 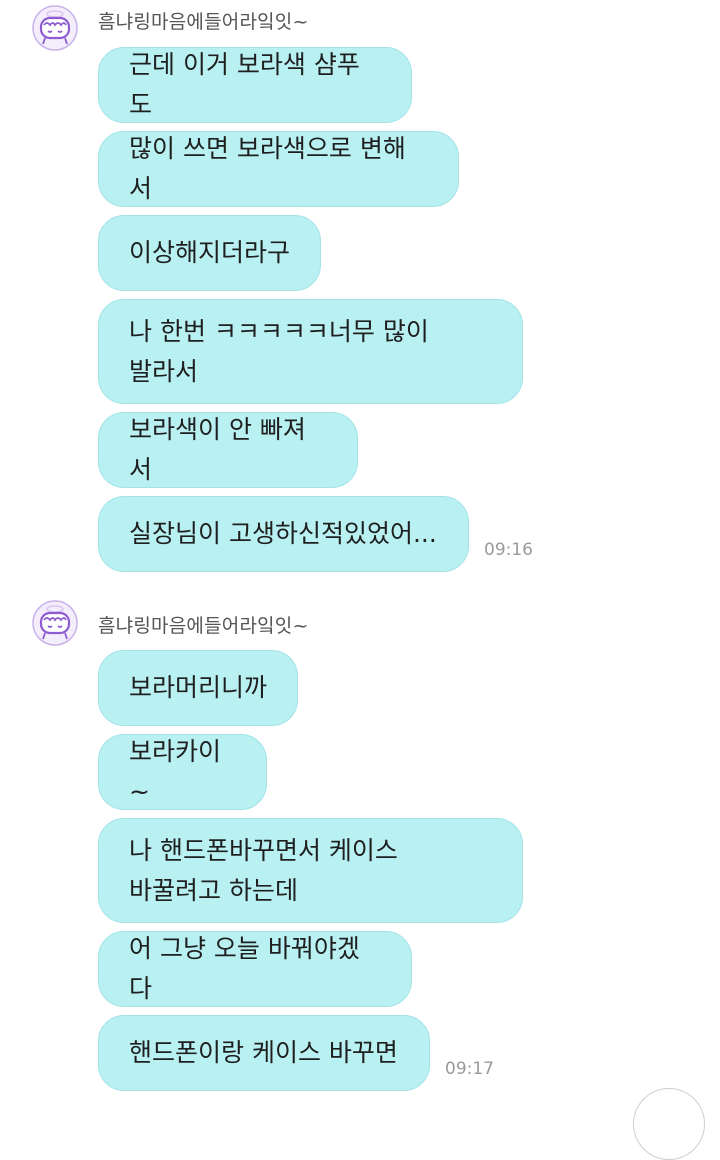 What do you see at coordinates (50, 1110) in the screenshot?
I see `next-avatar-icon` at bounding box center [50, 1110].